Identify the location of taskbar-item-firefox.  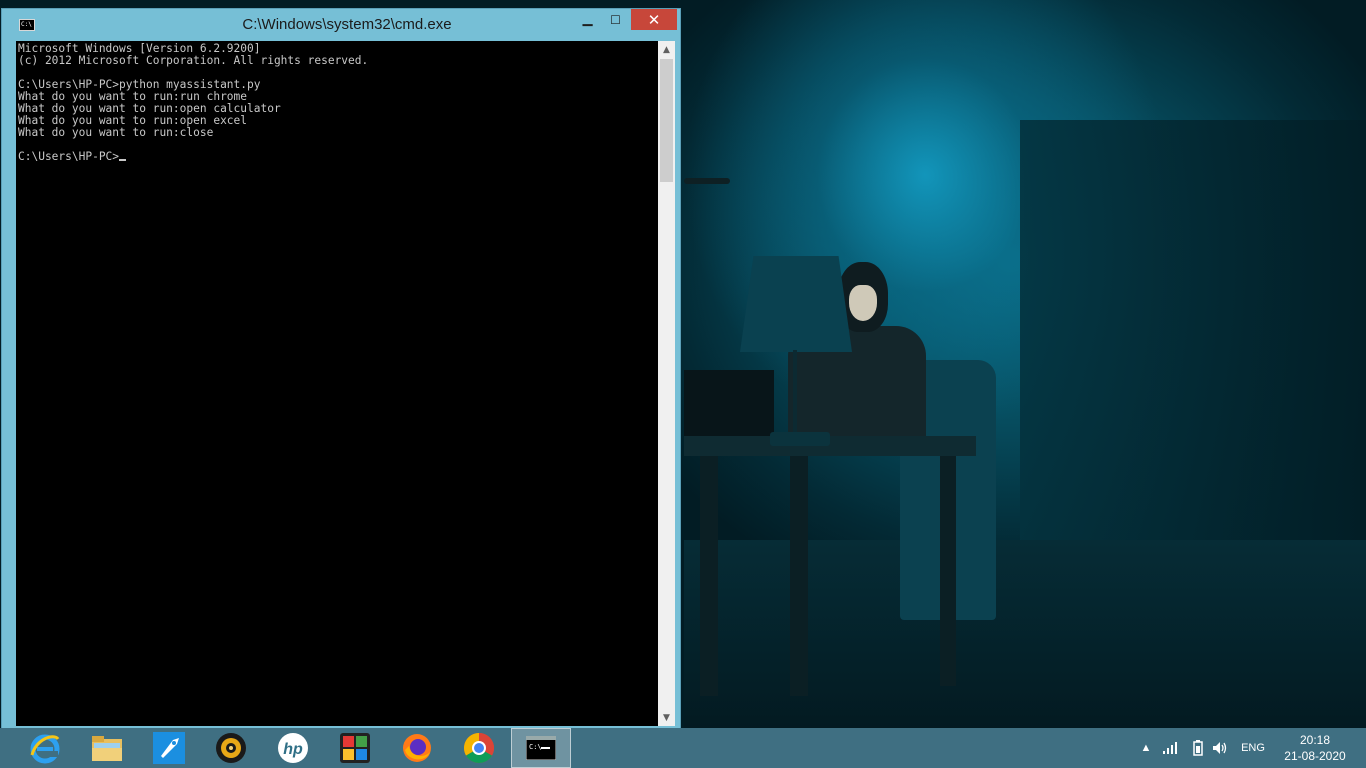
(417, 748).